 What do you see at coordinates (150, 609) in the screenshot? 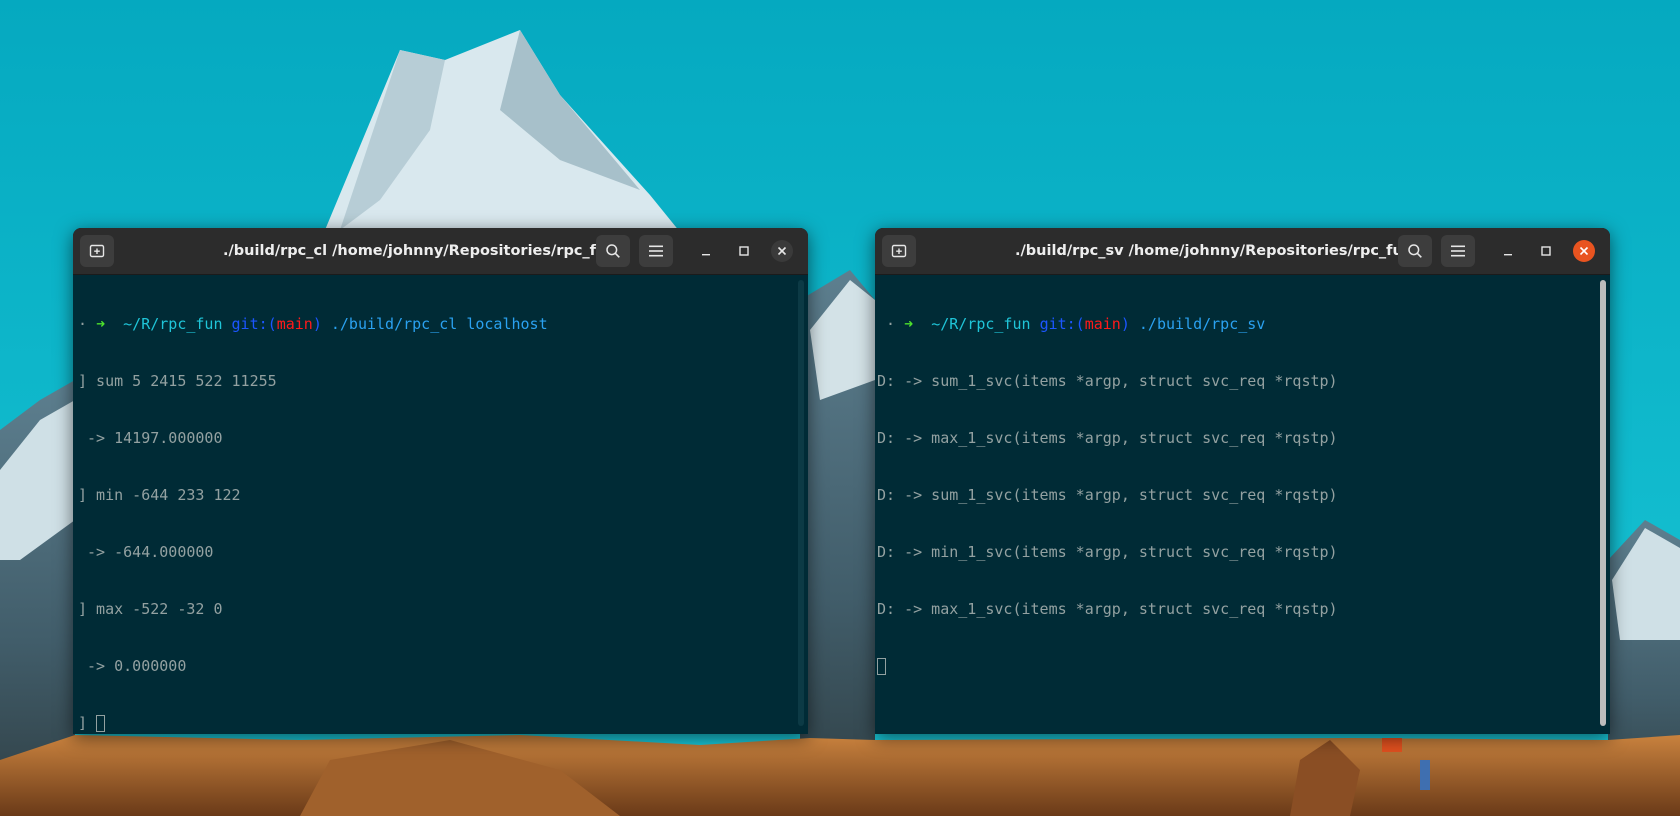
I see `output-line: ] max -522 -32 0` at bounding box center [150, 609].